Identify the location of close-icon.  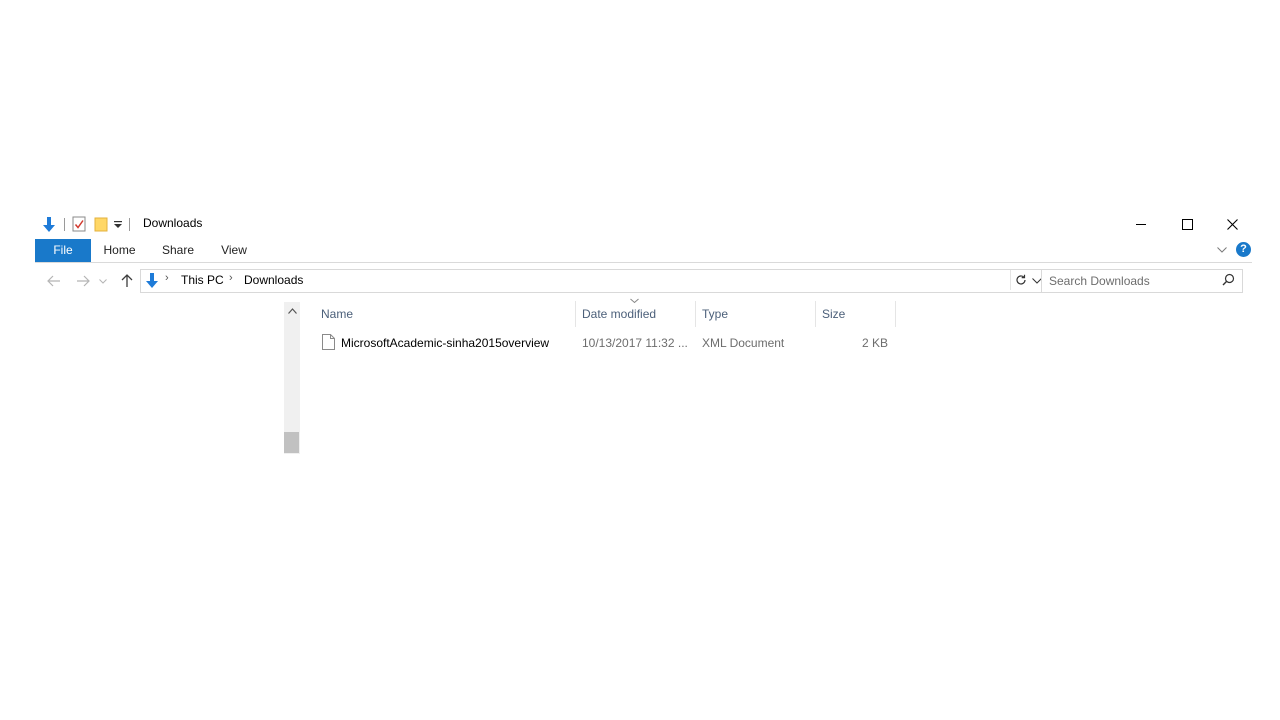
(1232, 224).